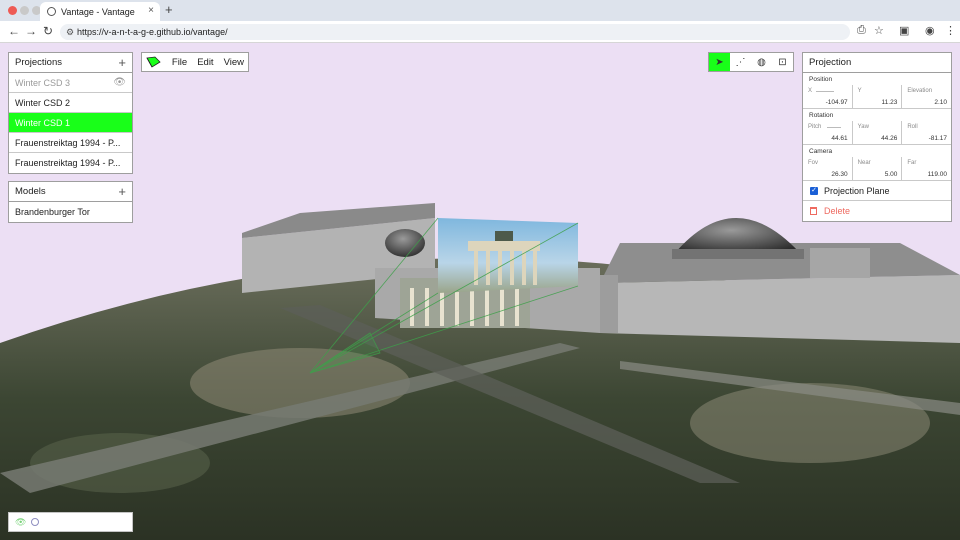  I want to click on field-value: -104.97, so click(836, 102).